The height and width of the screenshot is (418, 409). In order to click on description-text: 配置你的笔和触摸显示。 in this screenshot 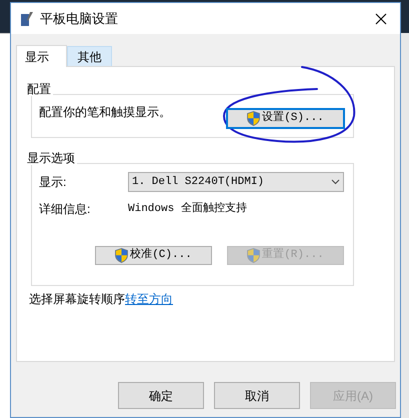, I will do `click(105, 112)`.